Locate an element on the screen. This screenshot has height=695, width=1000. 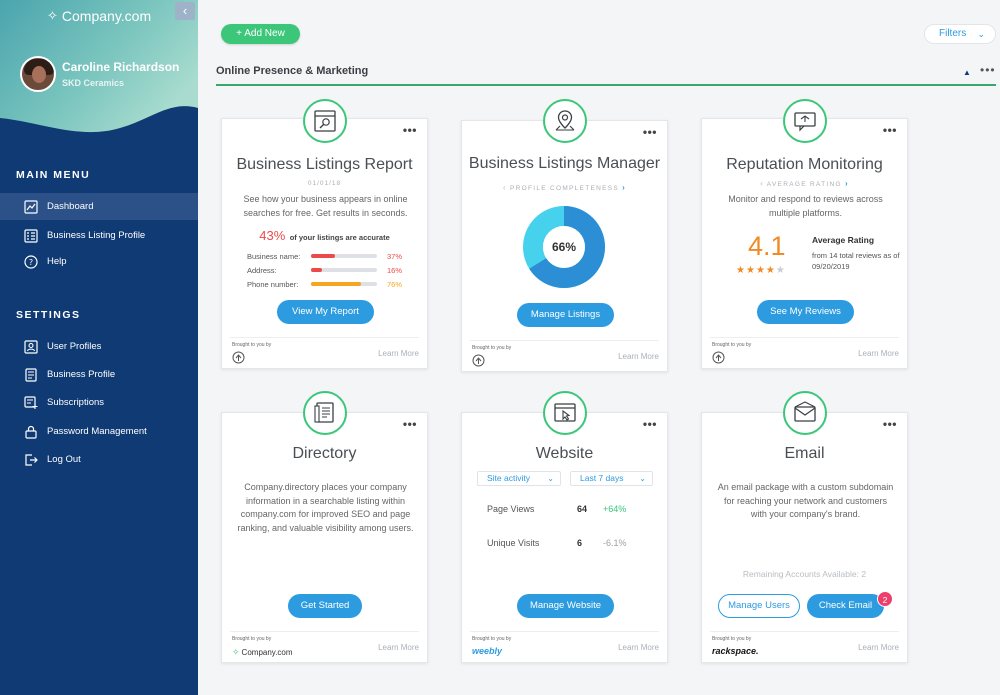
sidebar-item-label: User Profiles is located at coordinates (74, 346).